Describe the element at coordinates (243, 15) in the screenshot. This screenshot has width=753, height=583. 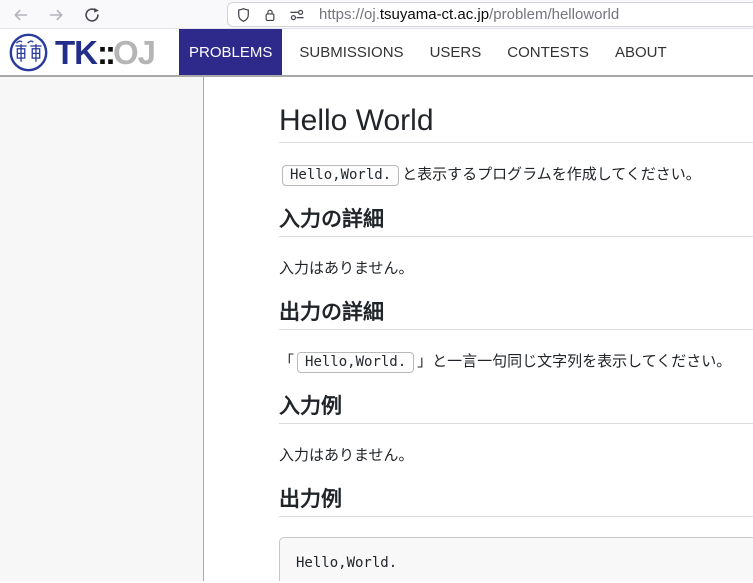
I see `tracking-protection-shield-icon` at that location.